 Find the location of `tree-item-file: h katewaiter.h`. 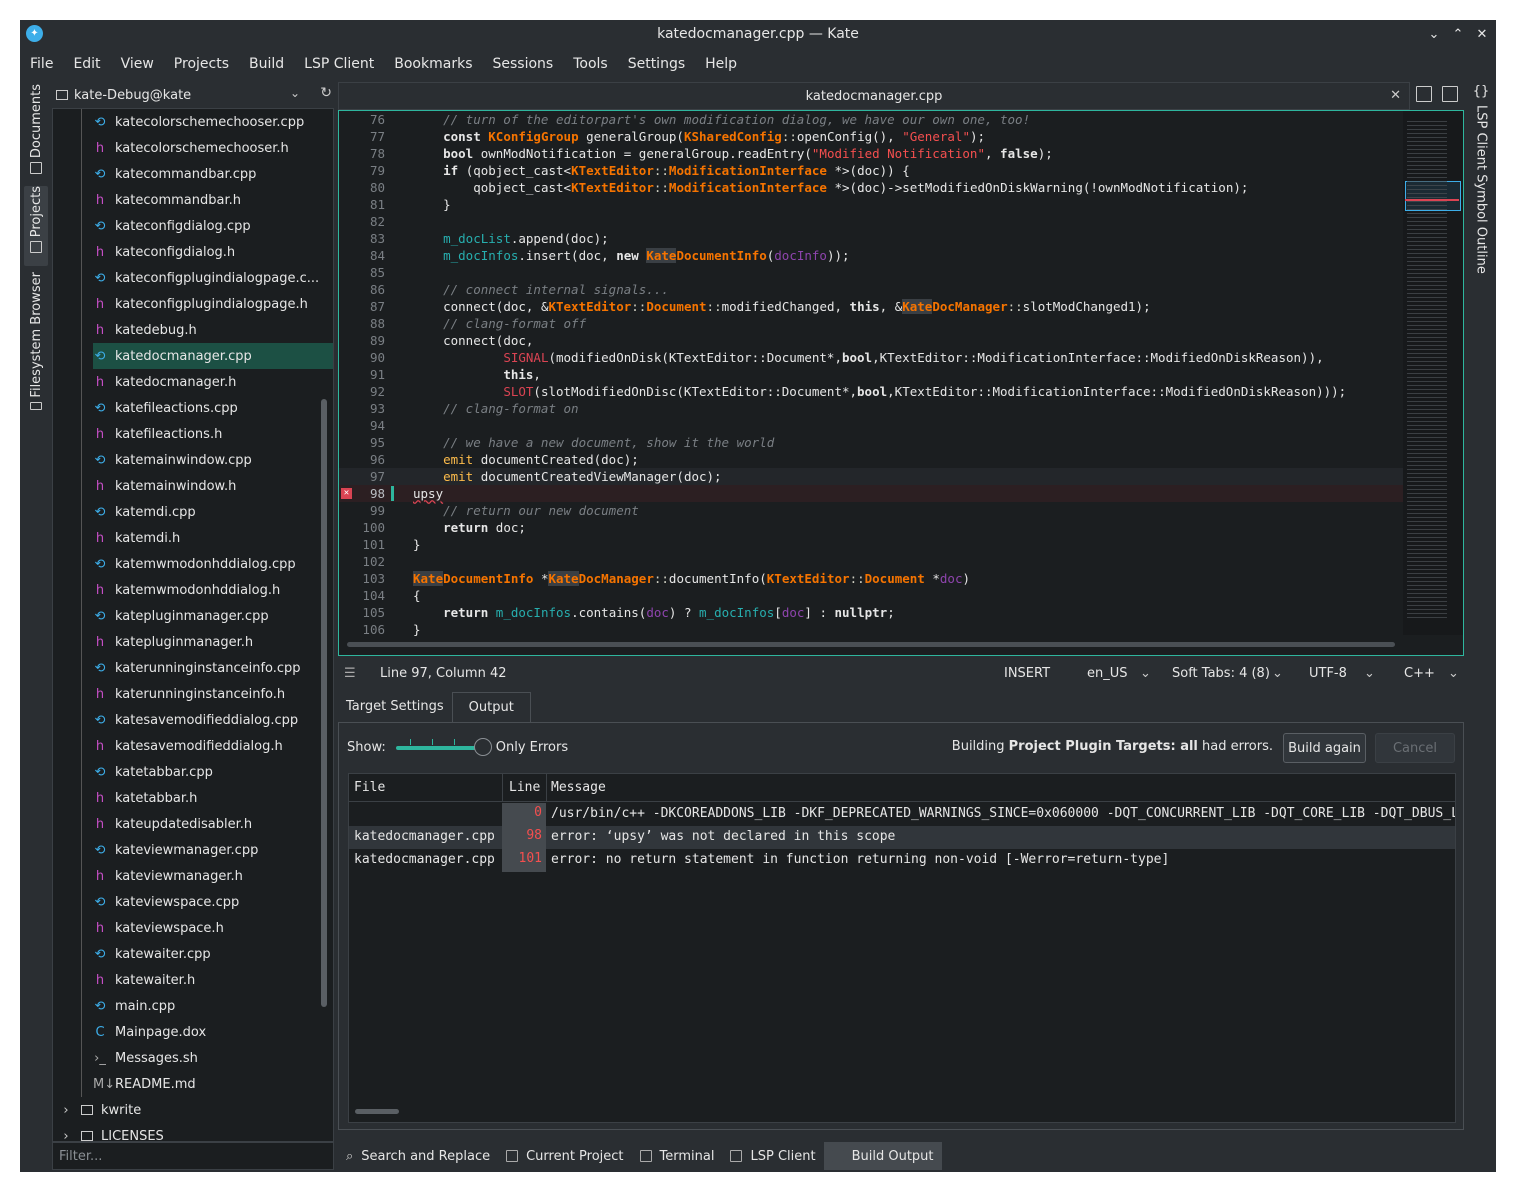

tree-item-file: h katewaiter.h is located at coordinates (213, 980).